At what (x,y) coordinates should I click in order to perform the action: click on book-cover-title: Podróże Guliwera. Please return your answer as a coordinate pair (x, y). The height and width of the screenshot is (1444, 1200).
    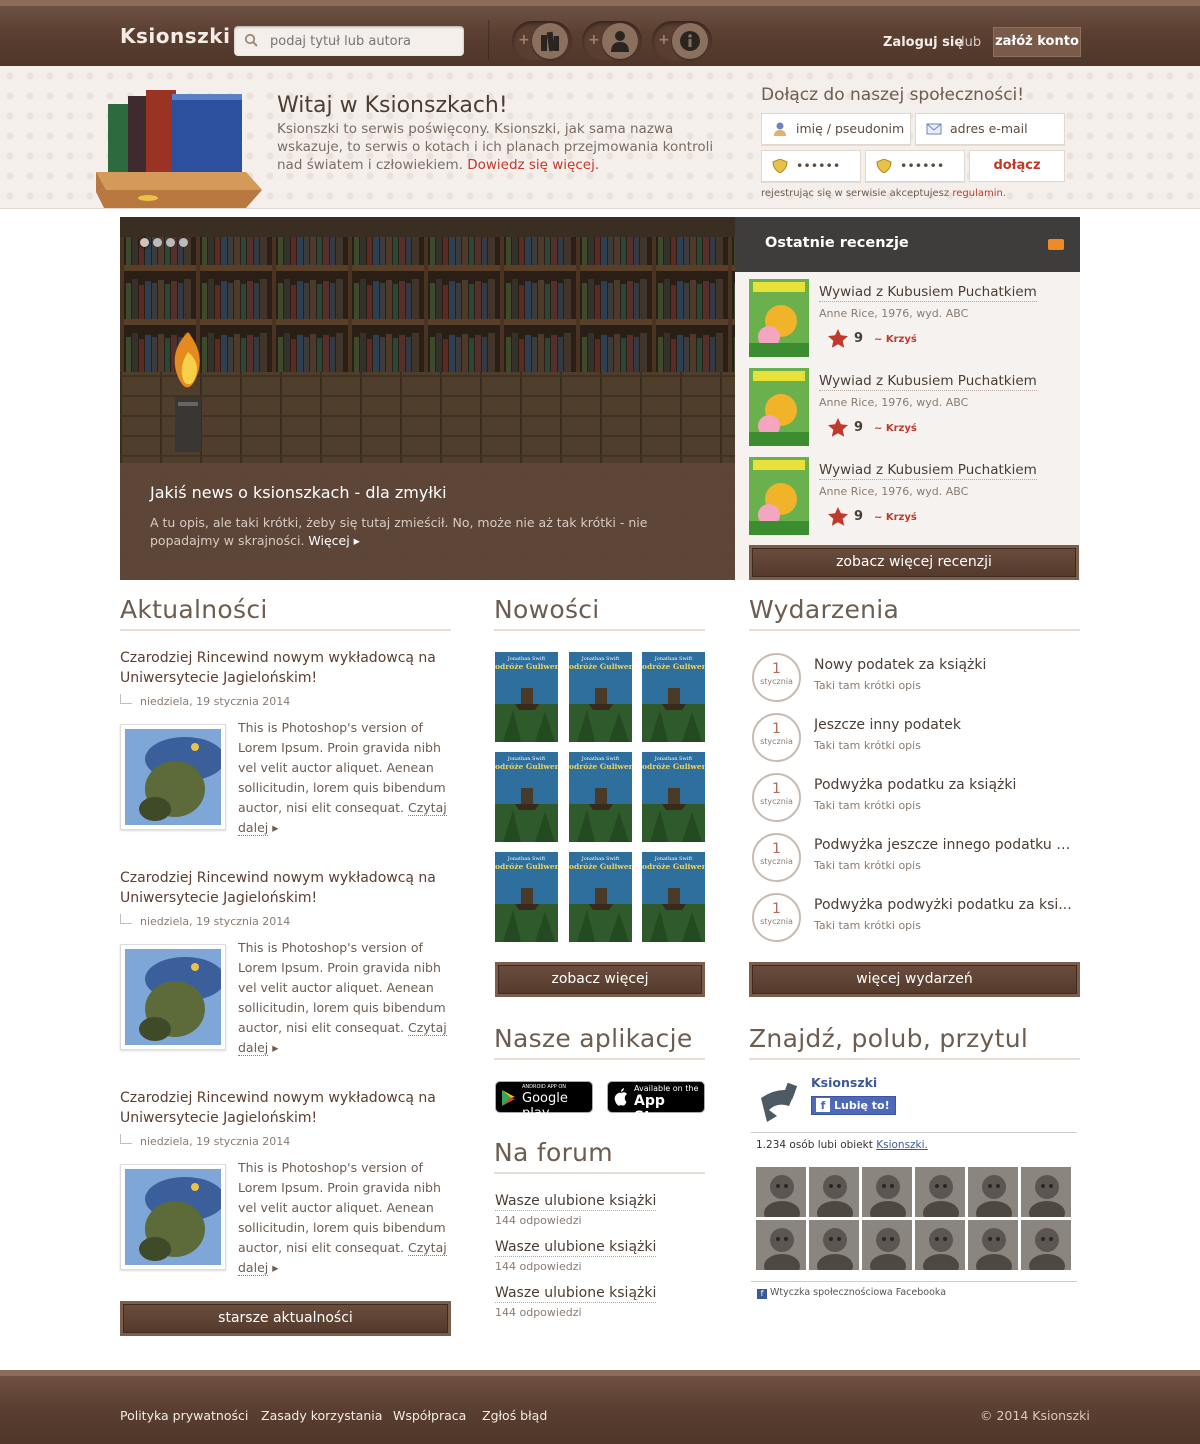
    Looking at the image, I should click on (526, 666).